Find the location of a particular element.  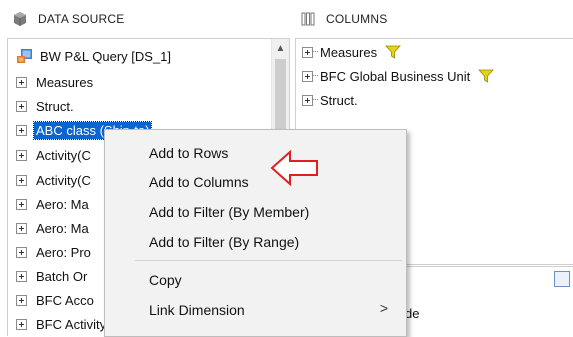

swap-axes-icon is located at coordinates (562, 279).